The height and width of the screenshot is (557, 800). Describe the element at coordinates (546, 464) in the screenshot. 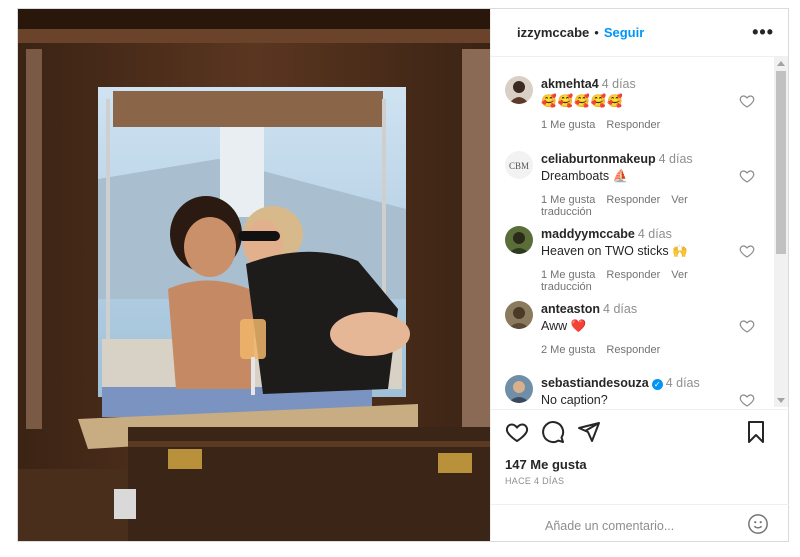

I see `likes-count: 147 Me gusta` at that location.